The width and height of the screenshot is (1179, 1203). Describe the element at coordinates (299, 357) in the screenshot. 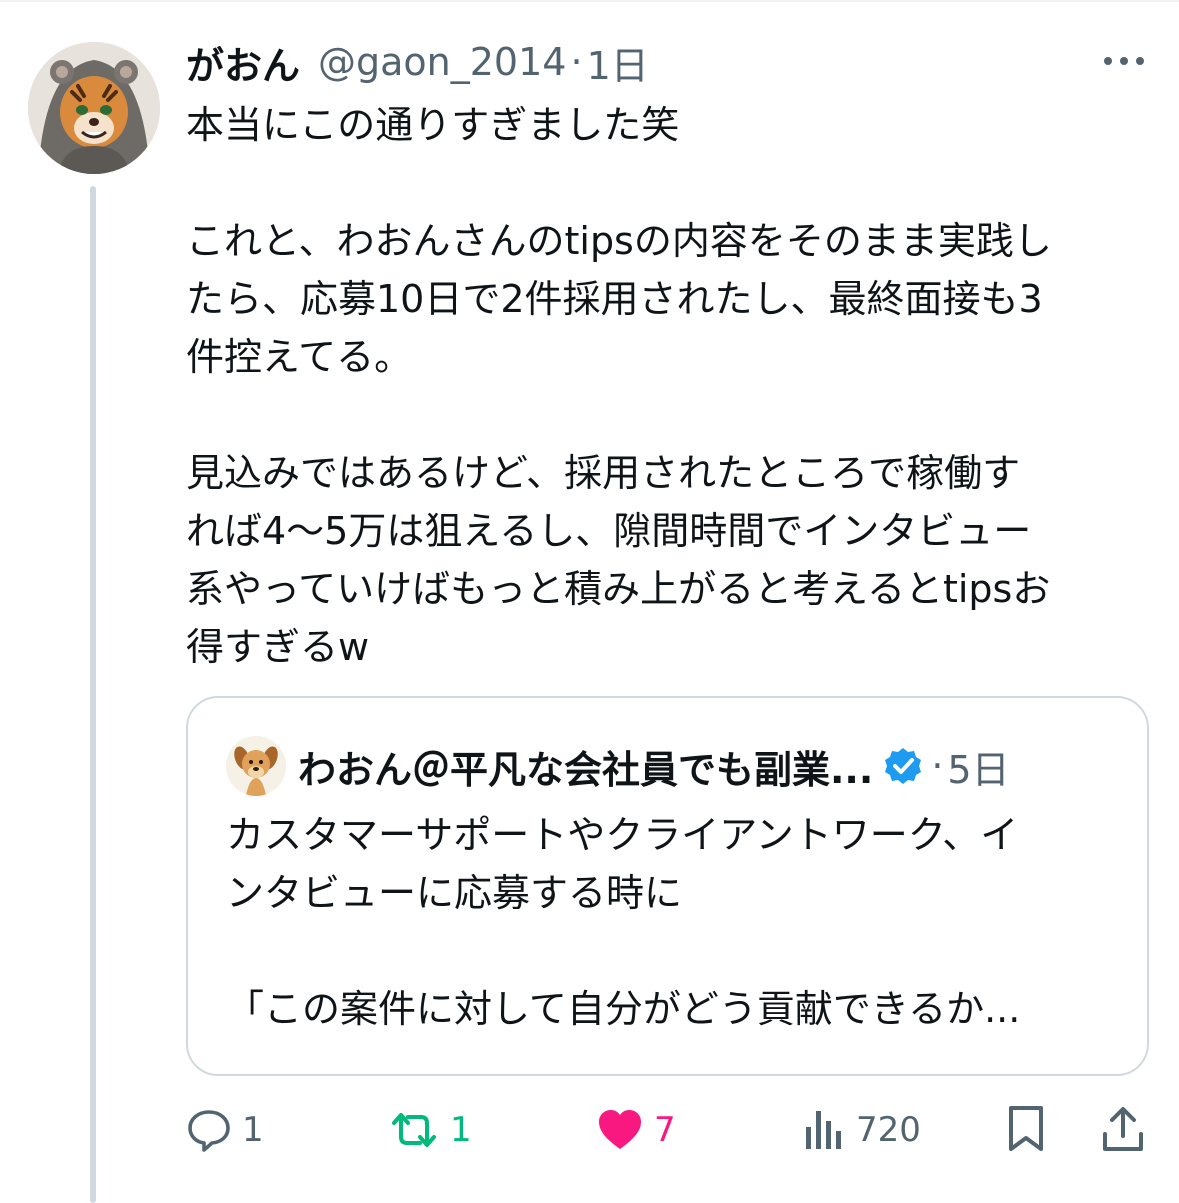

I see `tweet-text-line: 件控えてる。` at that location.